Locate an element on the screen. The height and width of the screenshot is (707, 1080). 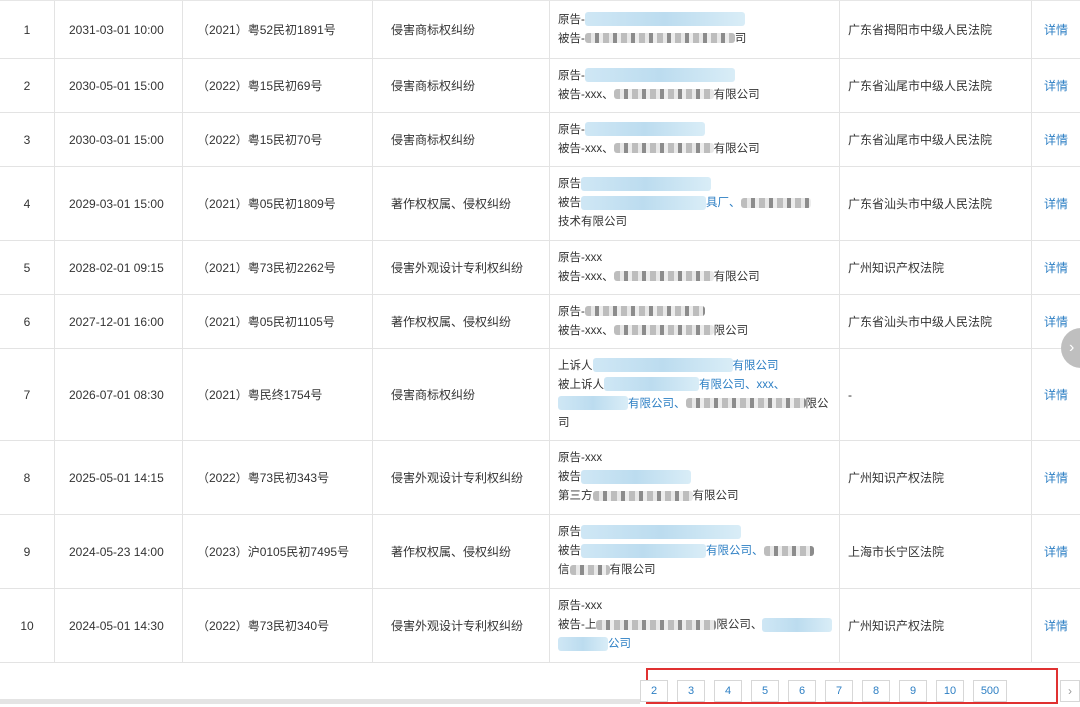
page-500: 500 is located at coordinates (990, 691).